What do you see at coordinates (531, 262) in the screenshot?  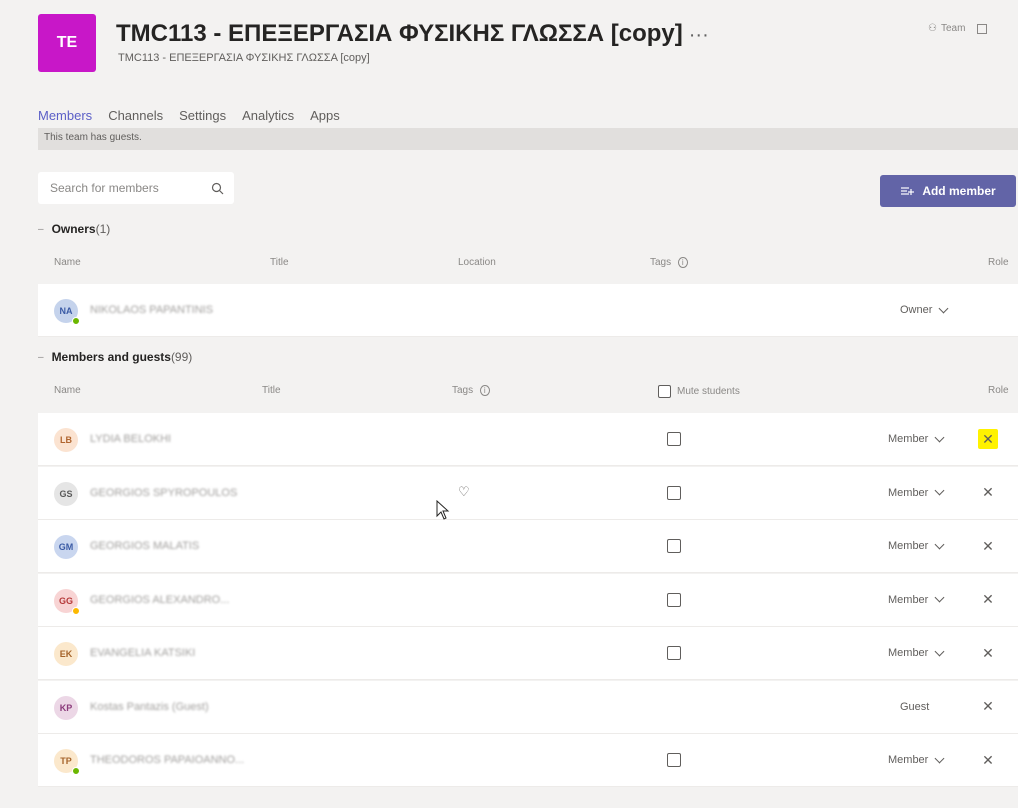 I see `owners-column-headers: Name Title Location Tags i Role` at bounding box center [531, 262].